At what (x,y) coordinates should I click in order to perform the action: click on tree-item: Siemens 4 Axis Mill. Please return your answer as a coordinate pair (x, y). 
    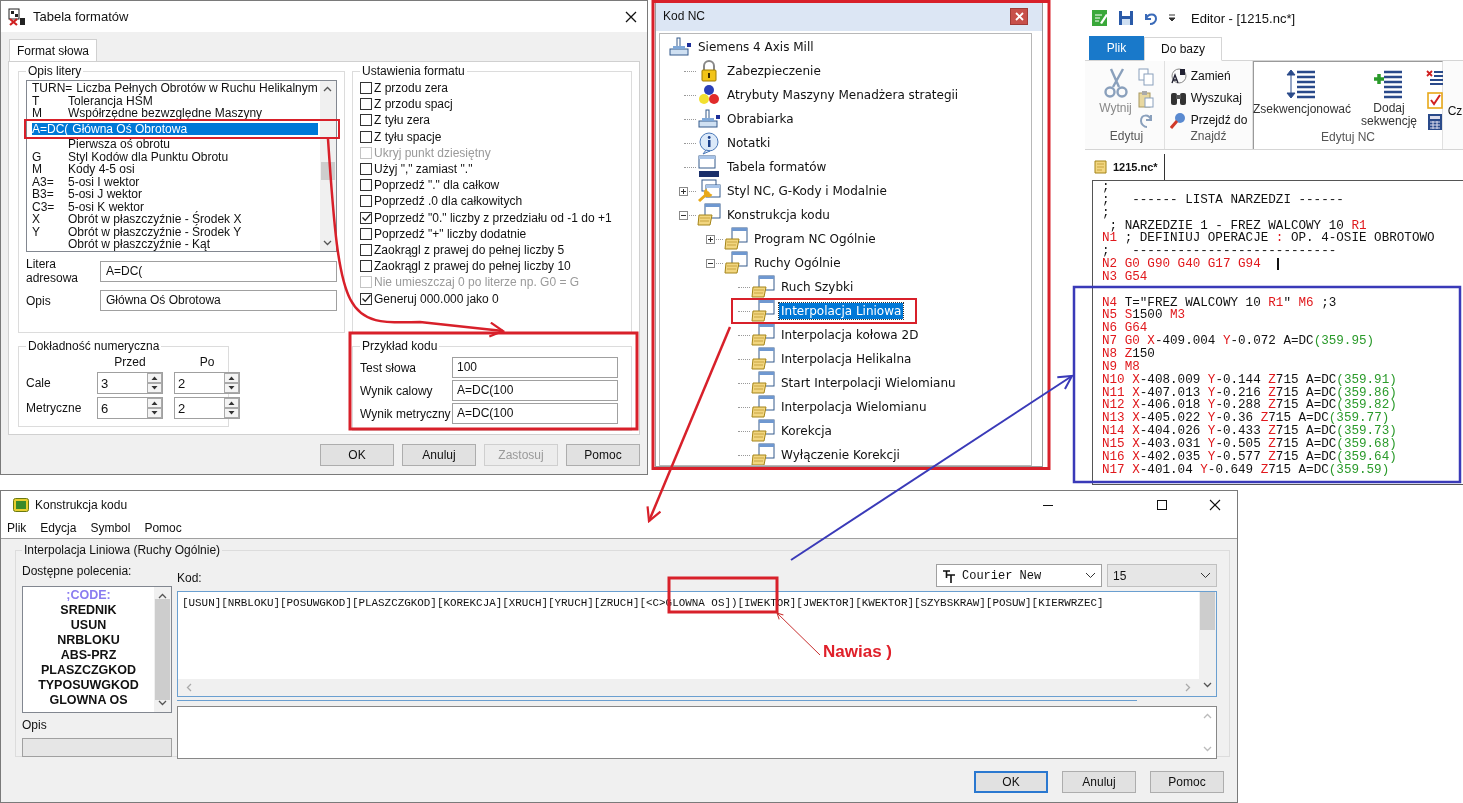
    Looking at the image, I should click on (756, 47).